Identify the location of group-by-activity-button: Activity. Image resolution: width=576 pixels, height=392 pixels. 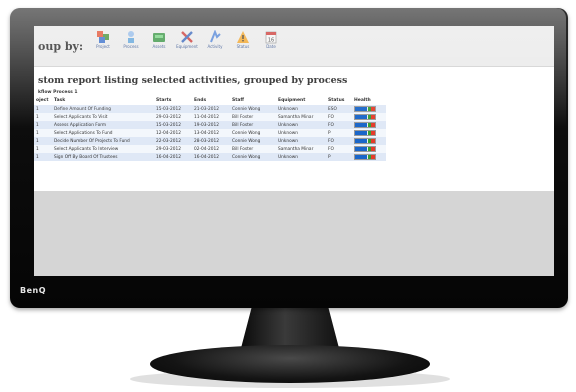
(215, 39).